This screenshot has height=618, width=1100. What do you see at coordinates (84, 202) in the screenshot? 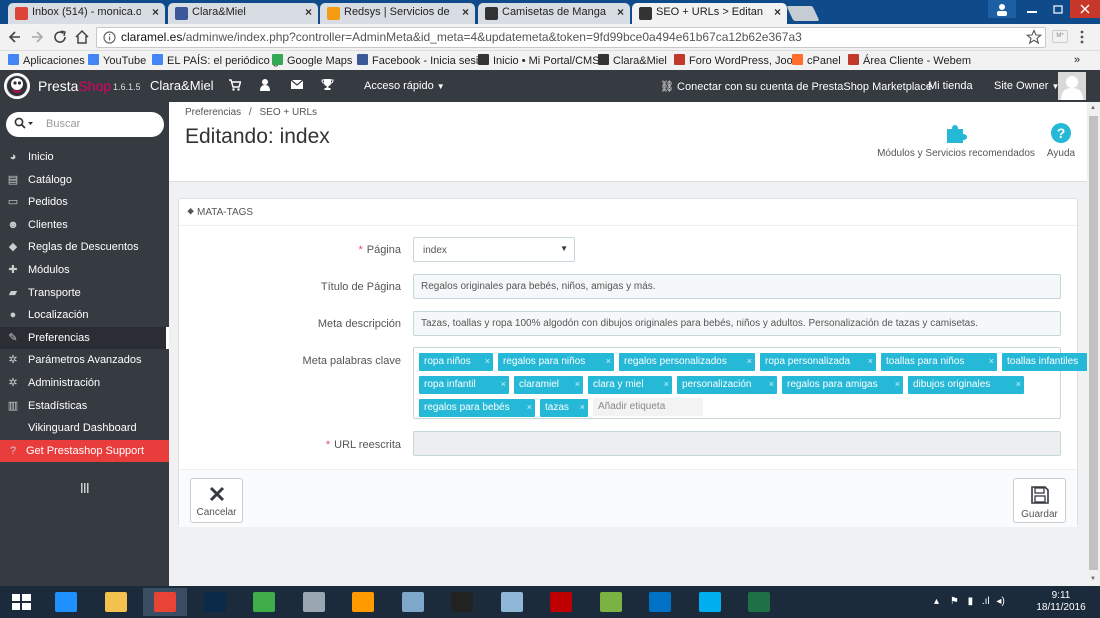
I see `sidebar-item-pedidos: ▭ Pedidos` at bounding box center [84, 202].